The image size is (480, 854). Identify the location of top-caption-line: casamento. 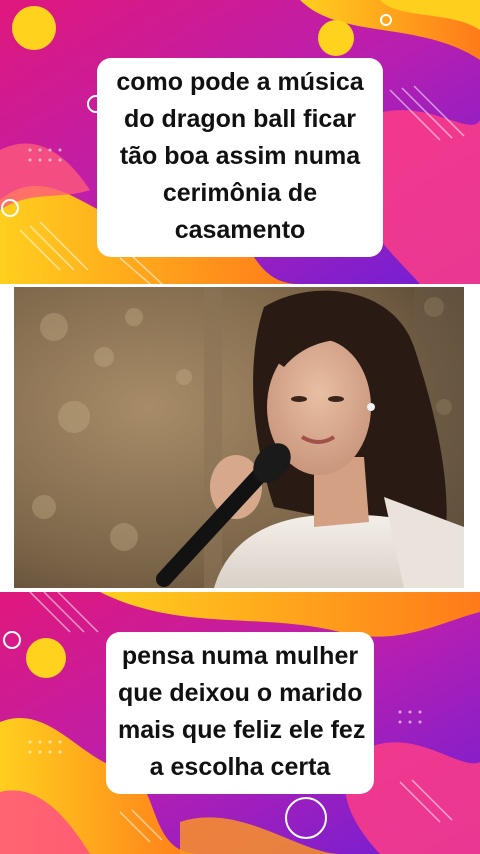
(240, 230).